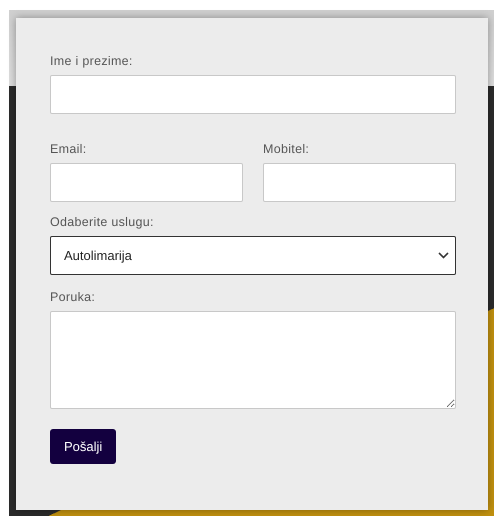 This screenshot has width=494, height=516. What do you see at coordinates (253, 255) in the screenshot?
I see `service-dropdown: Autolimarija` at bounding box center [253, 255].